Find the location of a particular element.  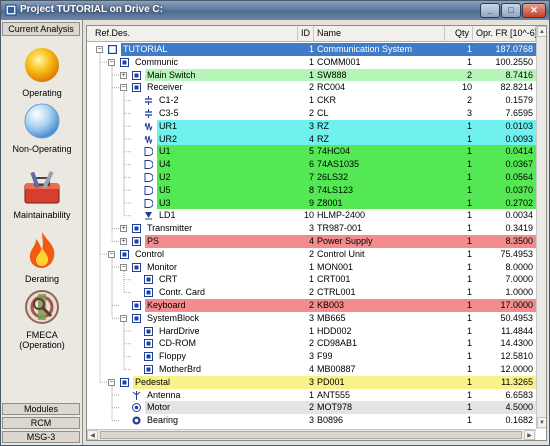

ref-des-cell: Motor is located at coordinates (159, 407).